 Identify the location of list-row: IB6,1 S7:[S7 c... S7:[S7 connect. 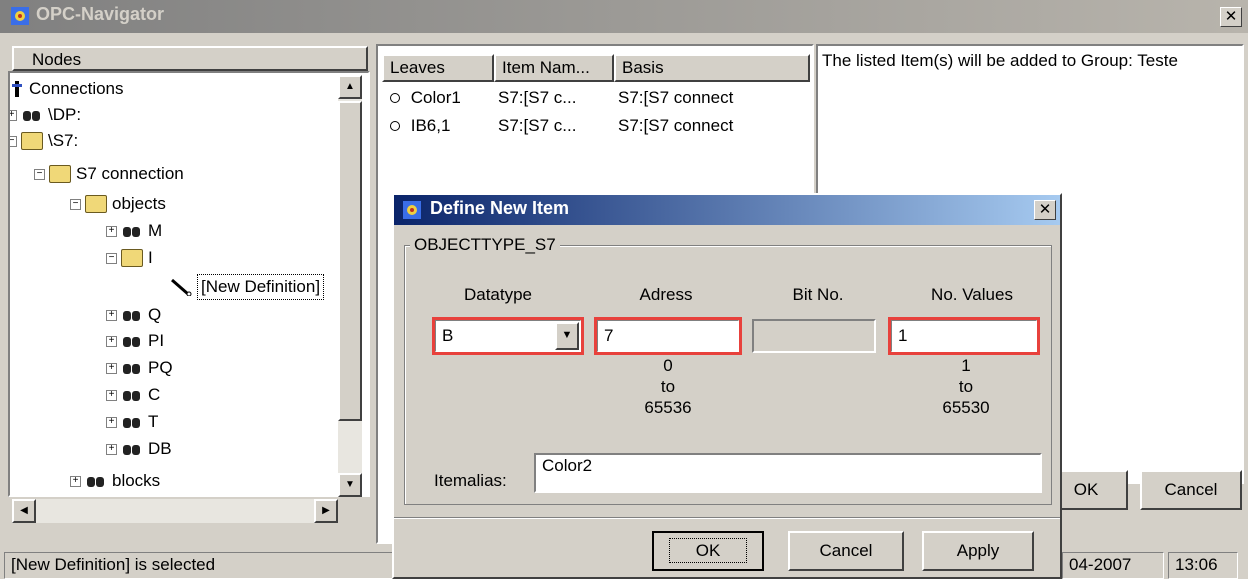
(595, 126).